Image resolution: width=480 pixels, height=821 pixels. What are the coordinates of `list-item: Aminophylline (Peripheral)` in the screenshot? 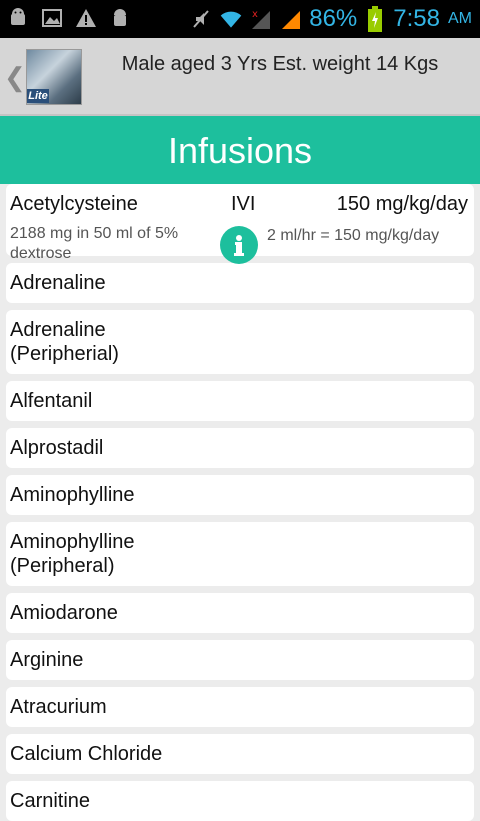 It's located at (240, 554).